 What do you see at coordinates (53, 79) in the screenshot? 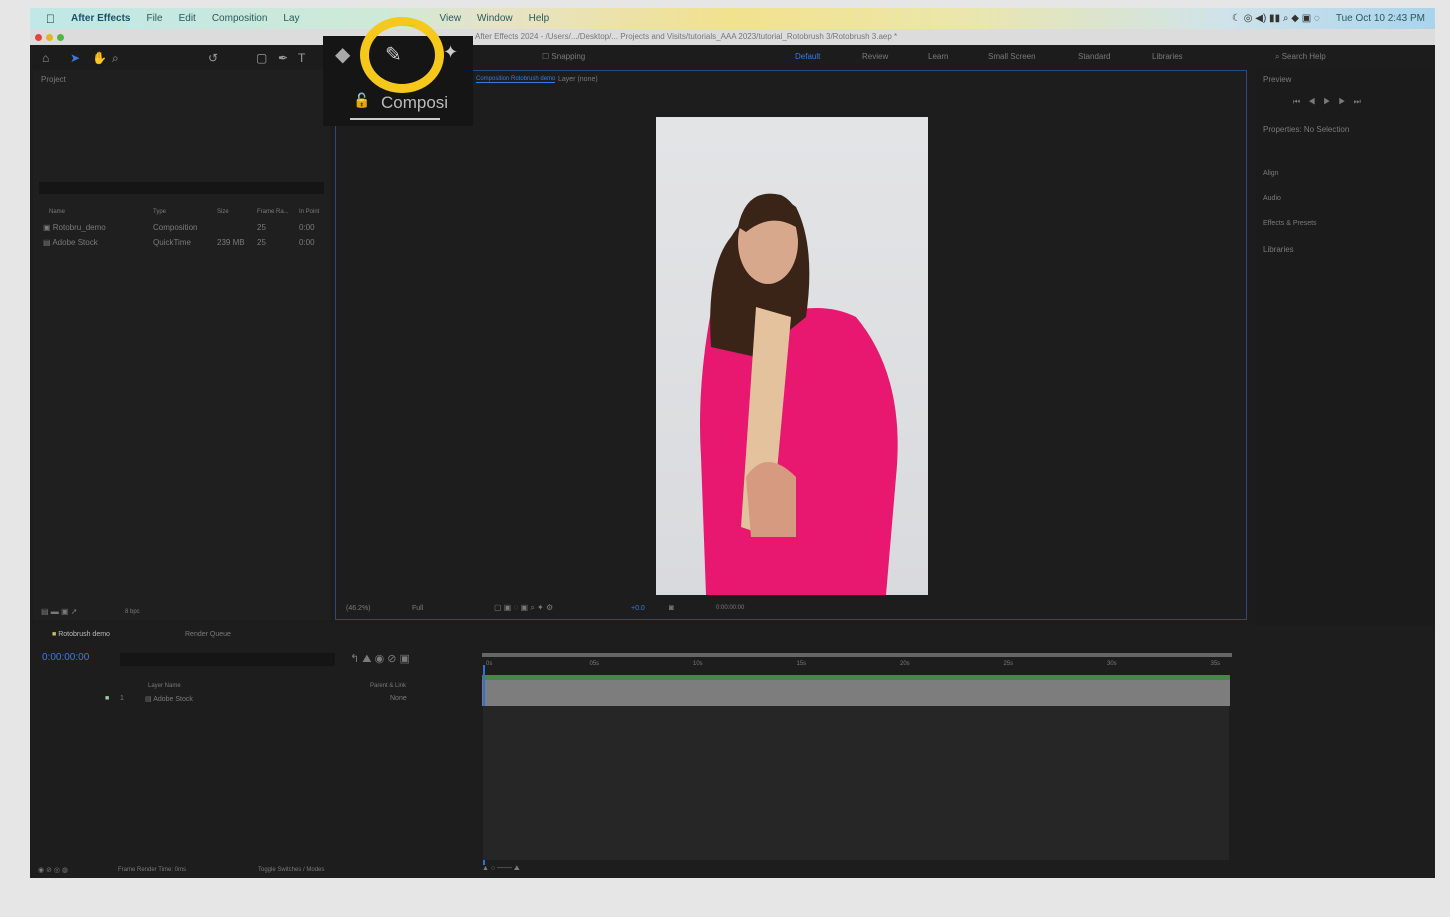
I see `project-title: Project` at bounding box center [53, 79].